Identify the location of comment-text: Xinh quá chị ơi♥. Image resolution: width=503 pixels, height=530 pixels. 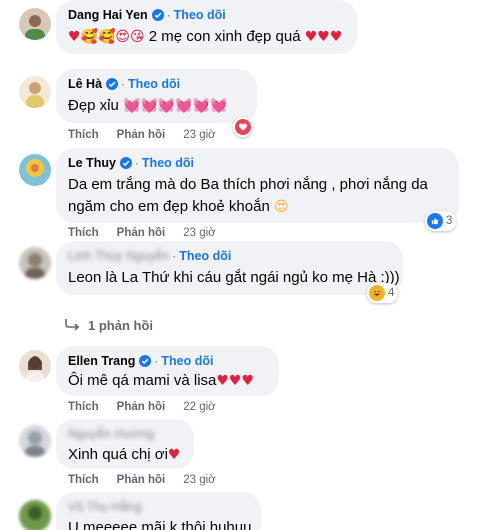
(124, 454).